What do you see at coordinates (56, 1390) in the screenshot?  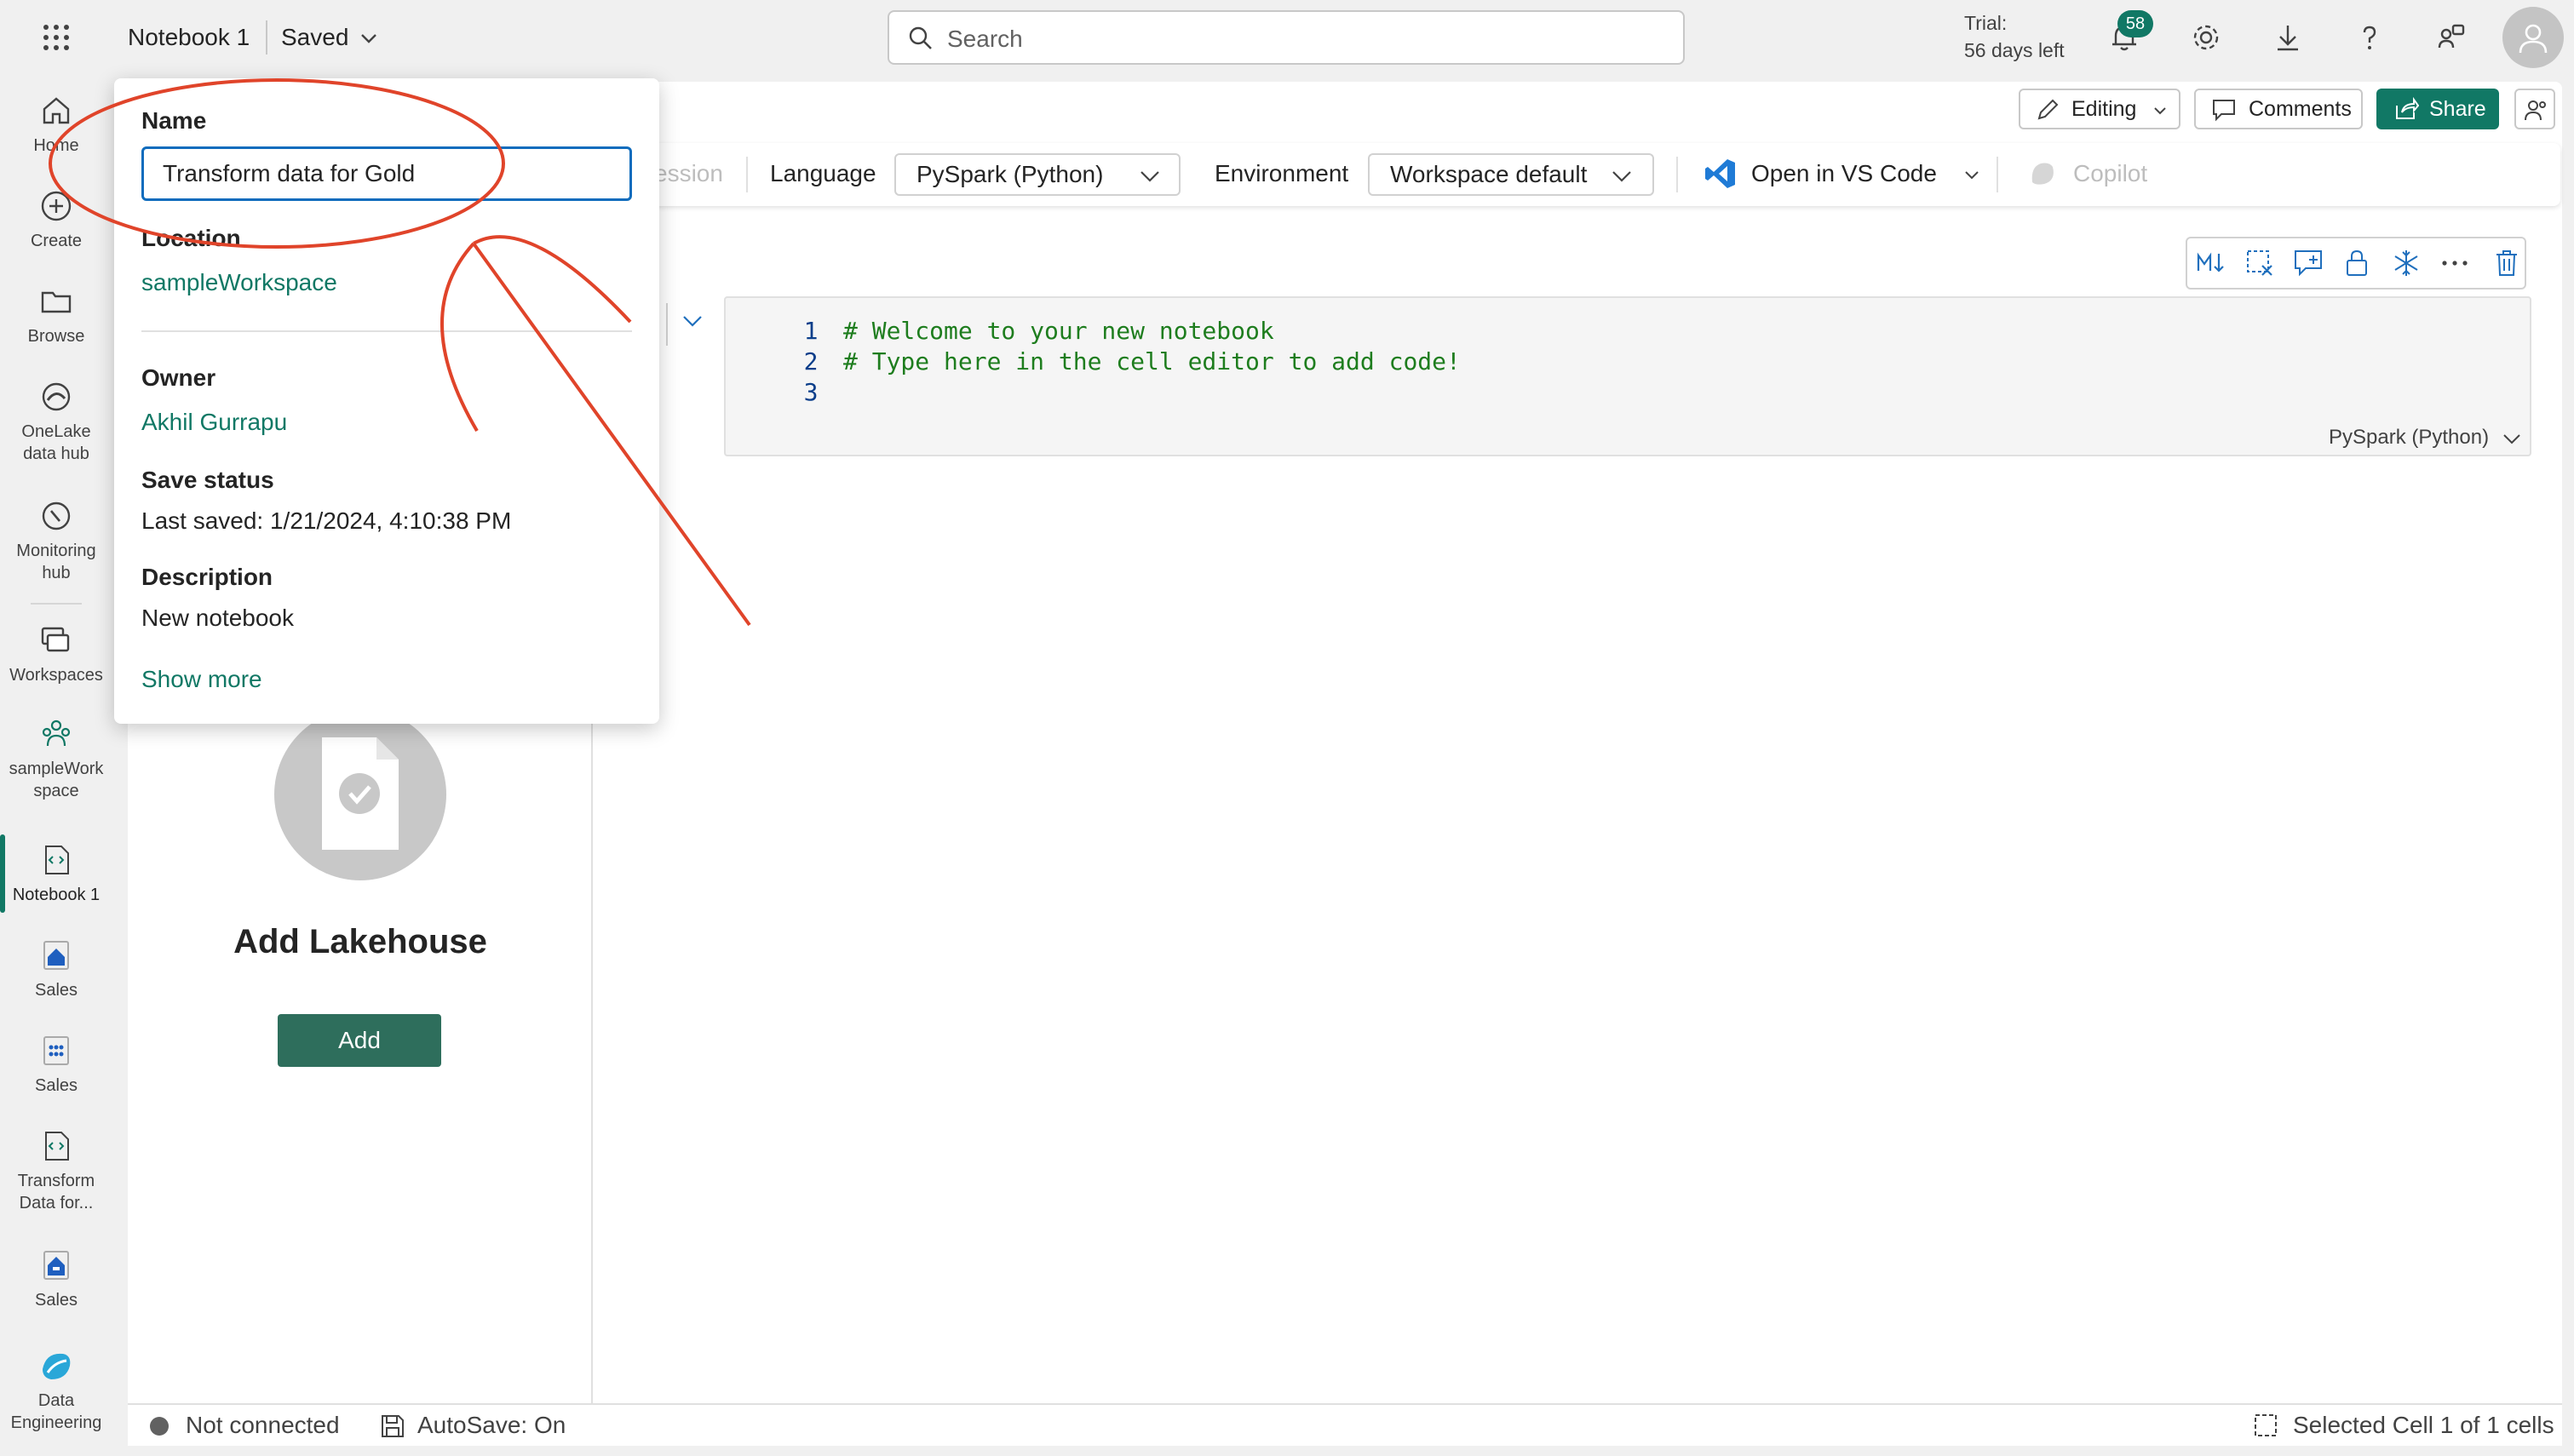 I see `rail-item-data-engineering: Data Engineering` at bounding box center [56, 1390].